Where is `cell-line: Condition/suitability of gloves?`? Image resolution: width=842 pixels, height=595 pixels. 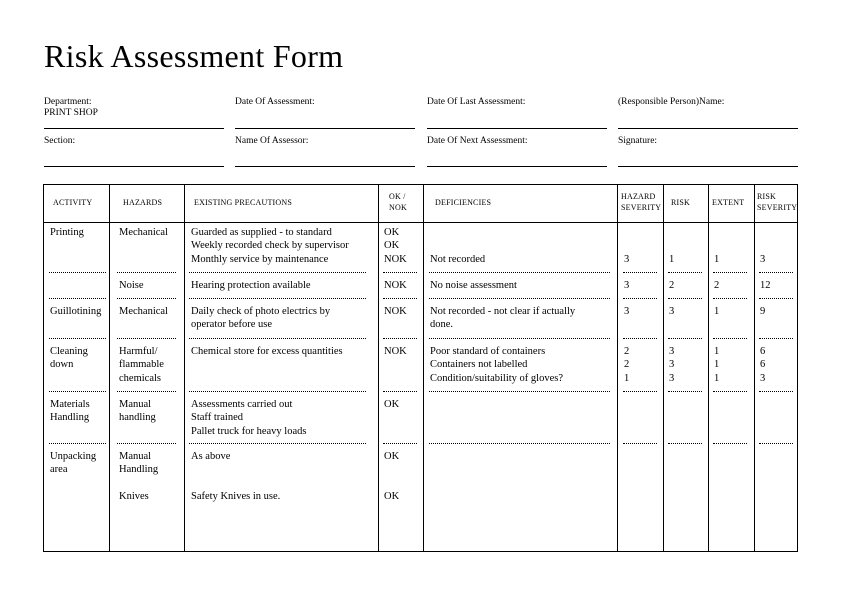 cell-line: Condition/suitability of gloves? is located at coordinates (496, 378).